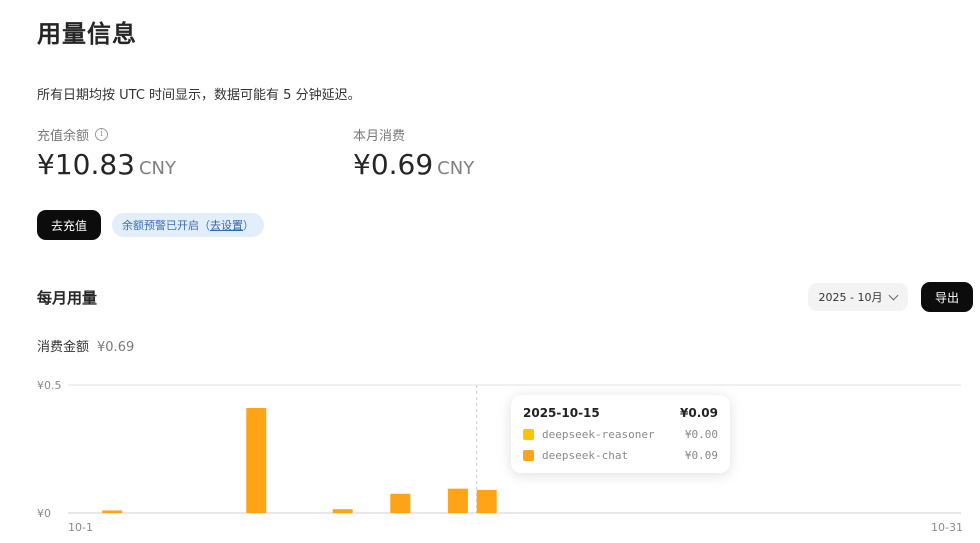 This screenshot has width=980, height=543. Describe the element at coordinates (393, 164) in the screenshot. I see `monthly-spend-amount: ¥0.69` at that location.